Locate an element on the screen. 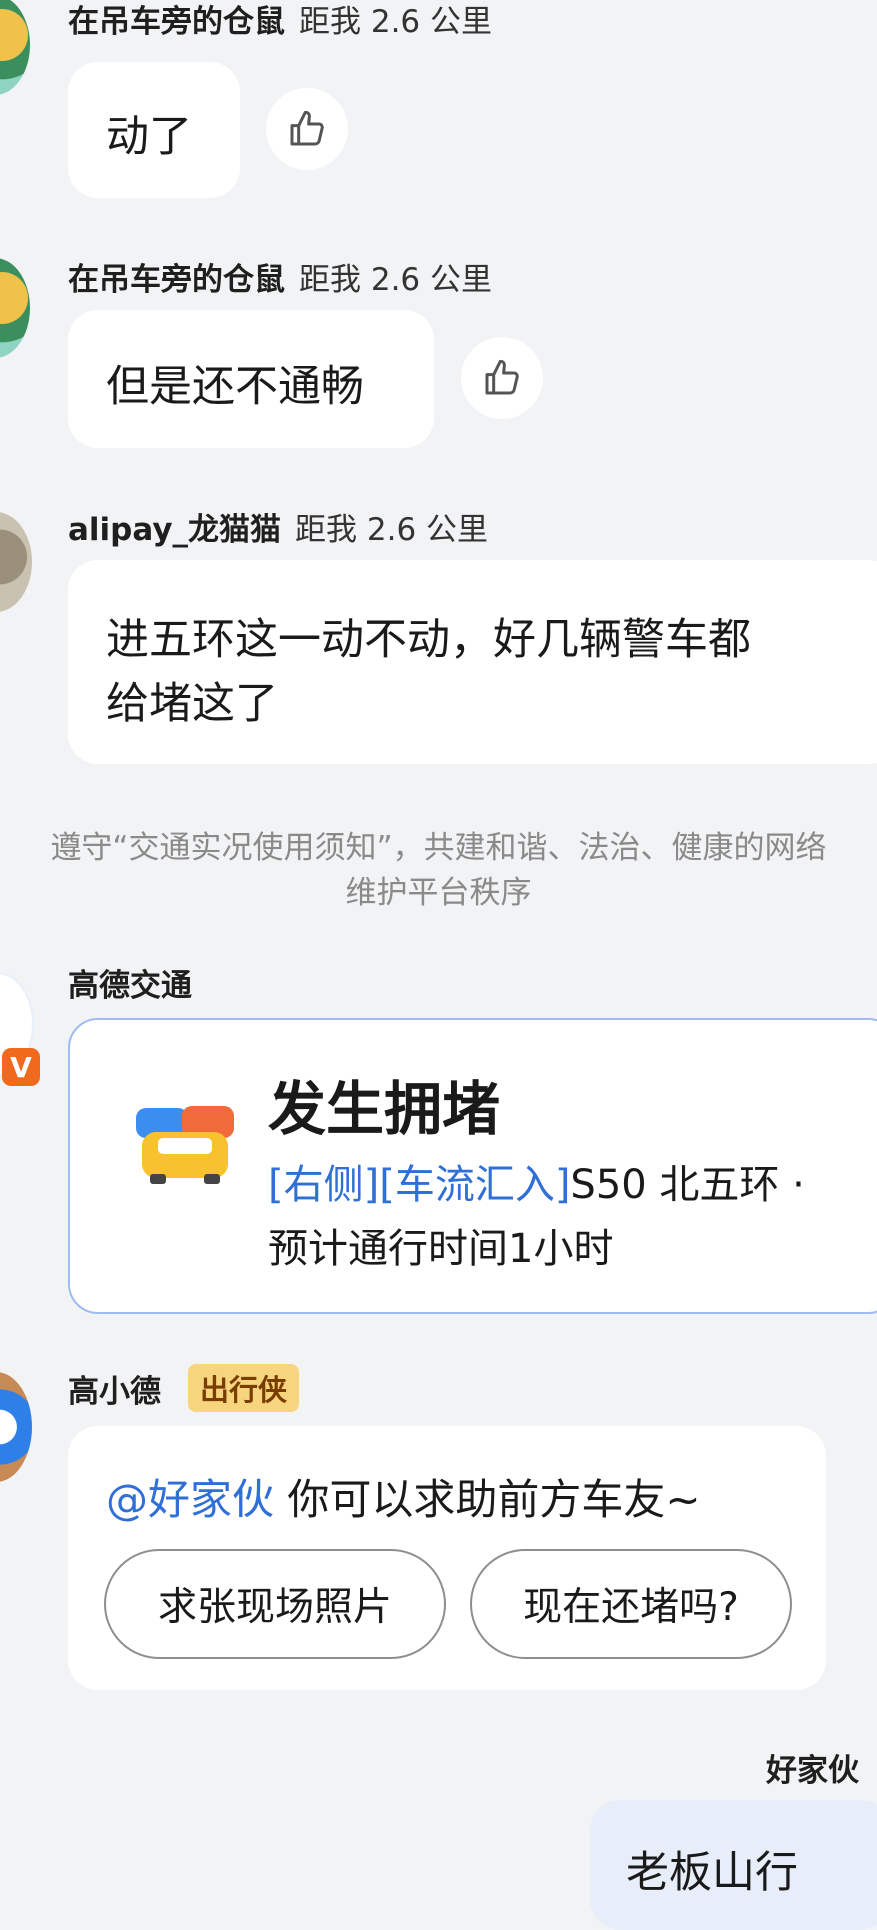 The width and height of the screenshot is (877, 1930). alert-tags: [右侧][车流汇入] is located at coordinates (419, 1185).